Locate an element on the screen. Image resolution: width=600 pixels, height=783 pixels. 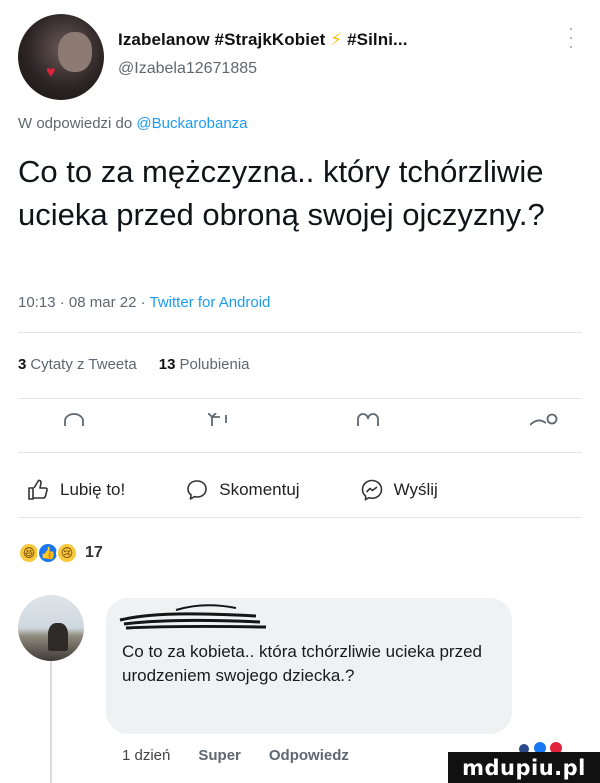
like-button: Lubię to! is located at coordinates (75, 490).